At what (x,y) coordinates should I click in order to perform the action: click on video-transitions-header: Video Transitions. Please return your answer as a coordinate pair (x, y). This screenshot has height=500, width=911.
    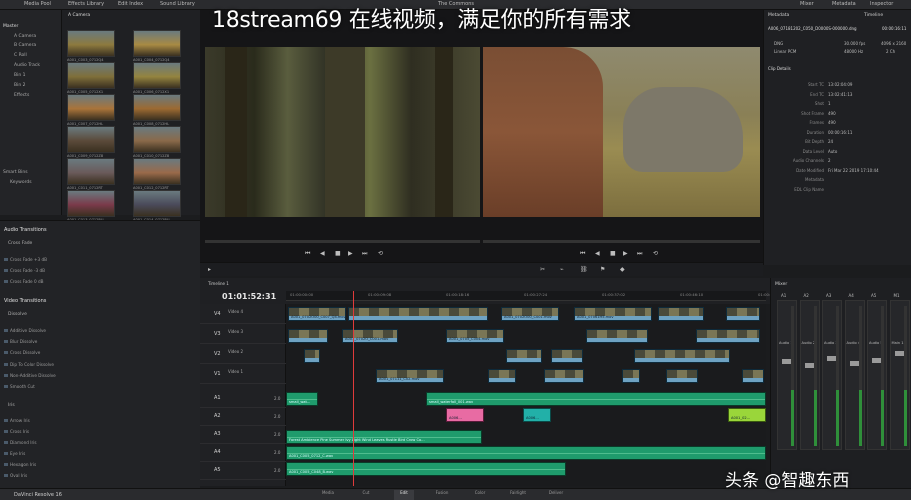
    Looking at the image, I should click on (25, 301).